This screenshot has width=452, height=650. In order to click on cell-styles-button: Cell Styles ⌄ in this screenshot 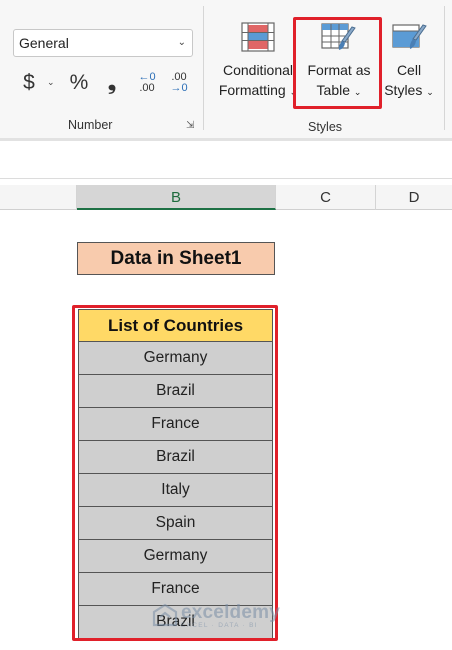, I will do `click(409, 62)`.